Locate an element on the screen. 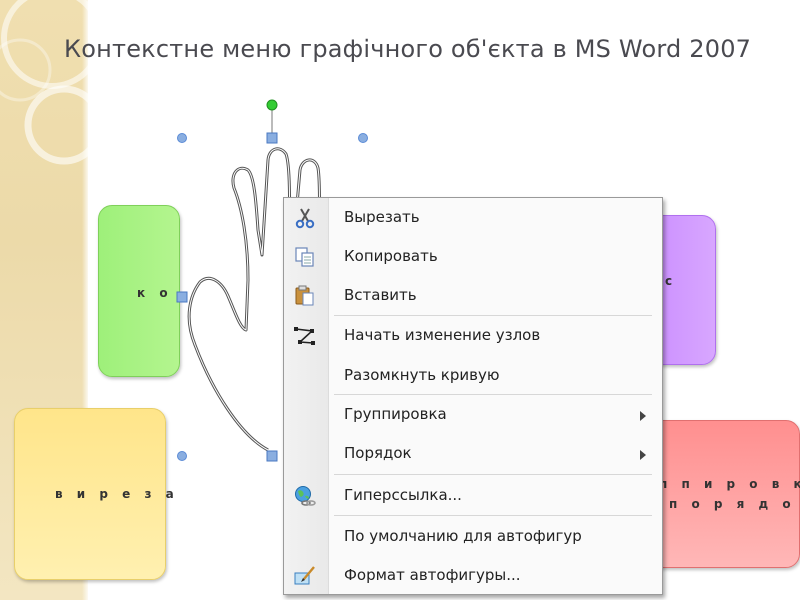  yellow-shape: в и р е з а is located at coordinates (94, 494).